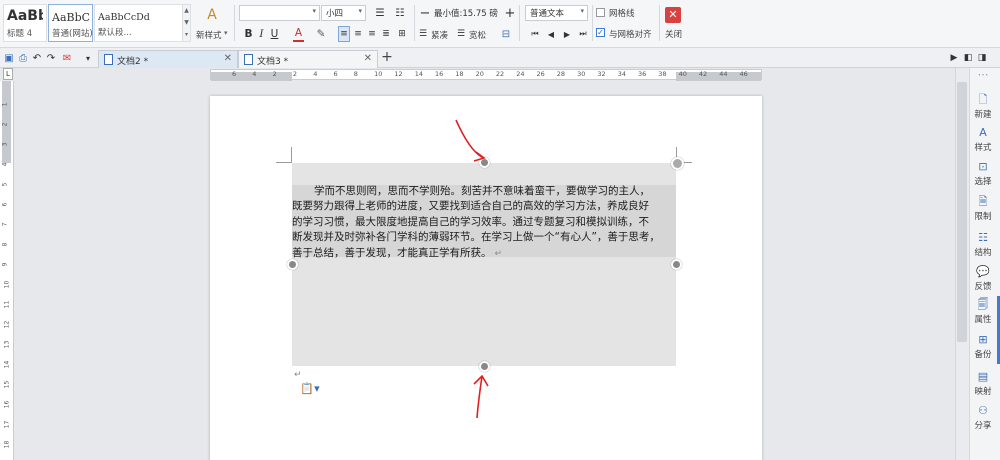 This screenshot has width=1000, height=460. What do you see at coordinates (535, 34) in the screenshot?
I see `first-nav-icon: ⏮` at bounding box center [535, 34].